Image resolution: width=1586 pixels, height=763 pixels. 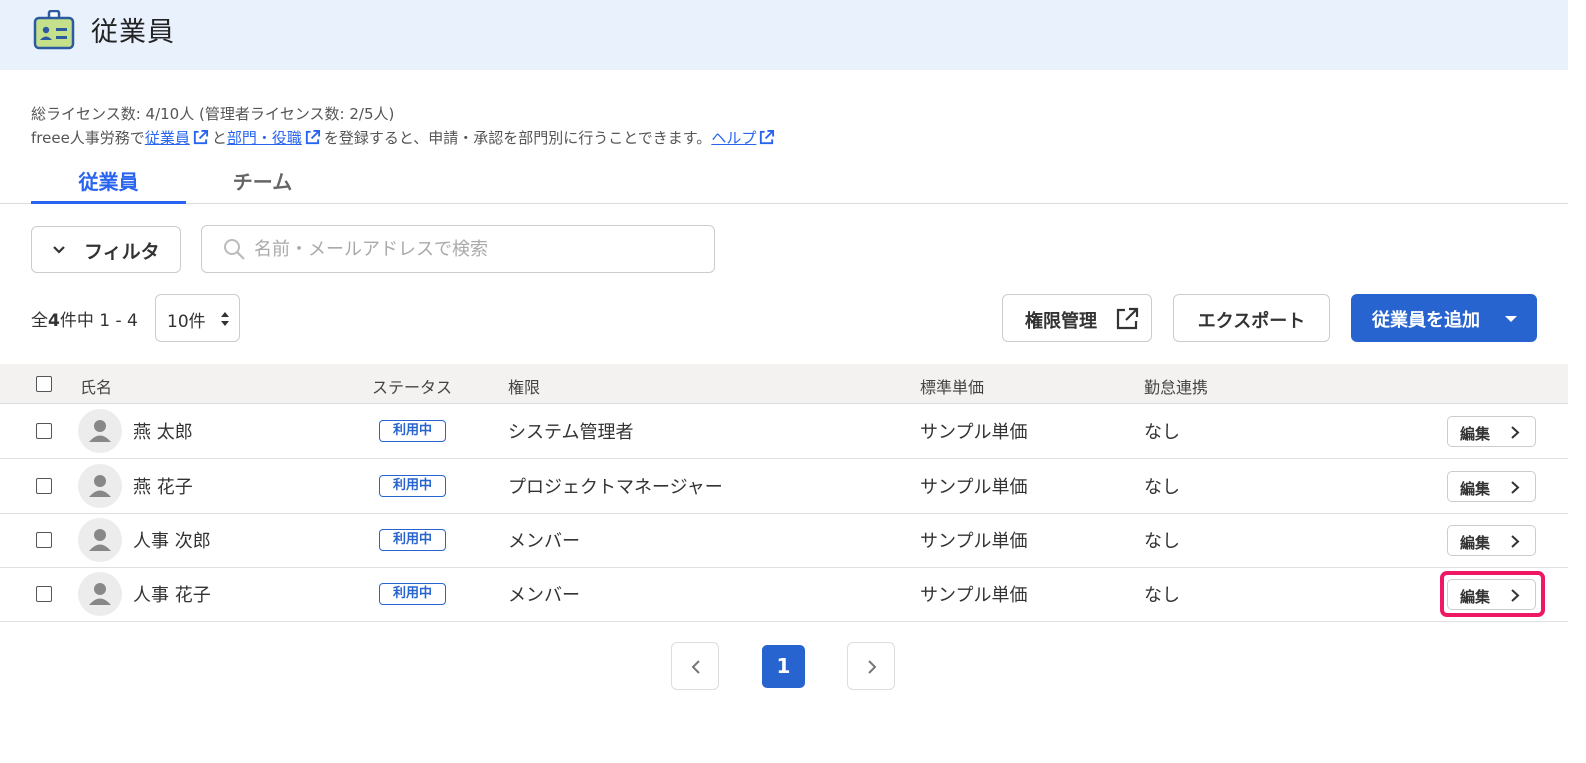 I want to click on per-page-select: 10件, so click(x=197, y=318).